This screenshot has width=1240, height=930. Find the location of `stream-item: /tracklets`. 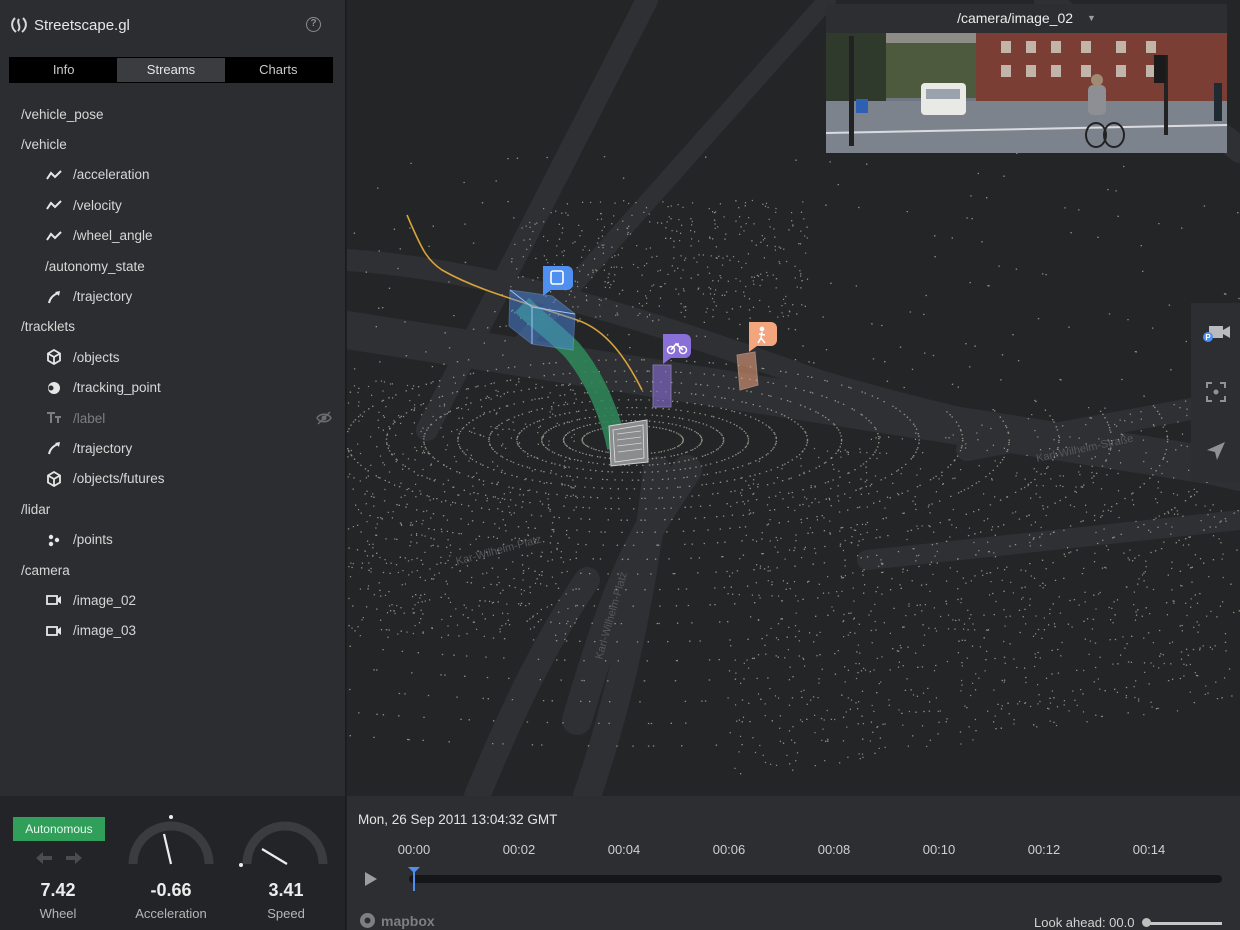

stream-item: /tracklets is located at coordinates (173, 327).